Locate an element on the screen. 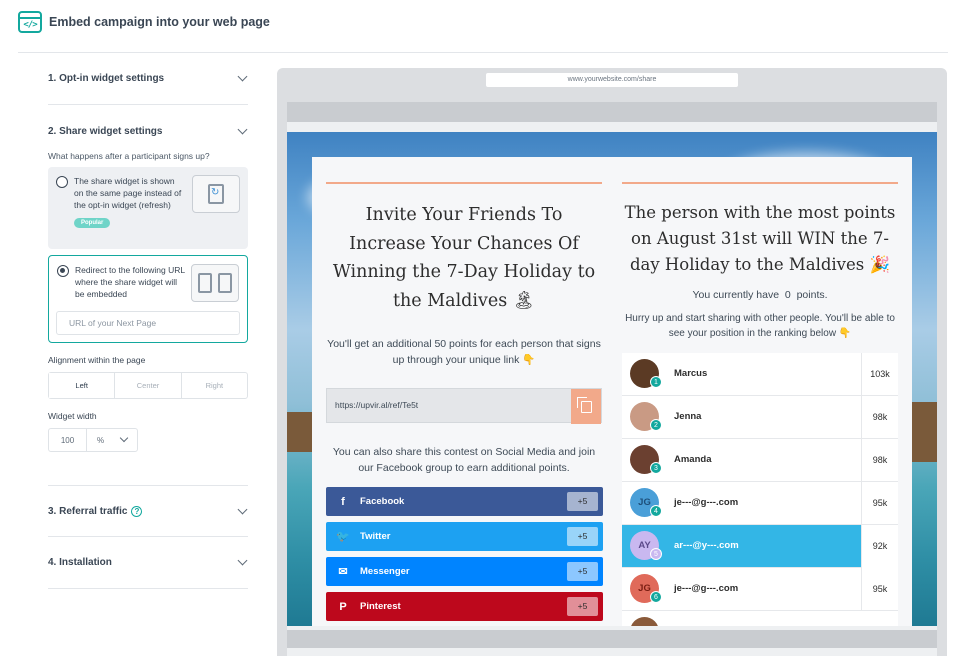  widget-width-field: 100 % is located at coordinates (93, 440).